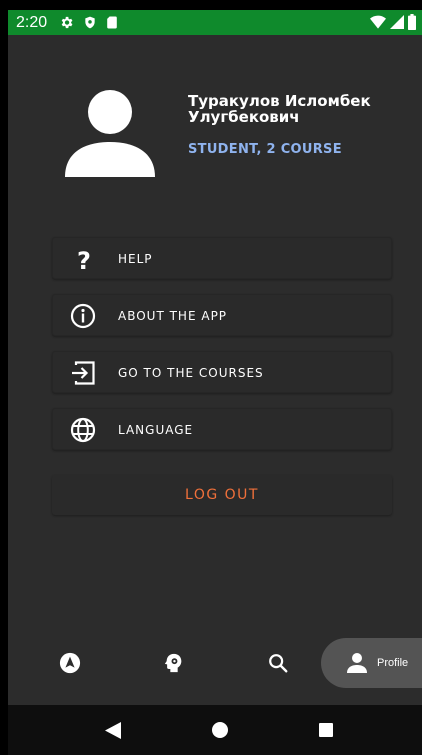 The width and height of the screenshot is (422, 755). Describe the element at coordinates (83, 373) in the screenshot. I see `login-icon` at that location.